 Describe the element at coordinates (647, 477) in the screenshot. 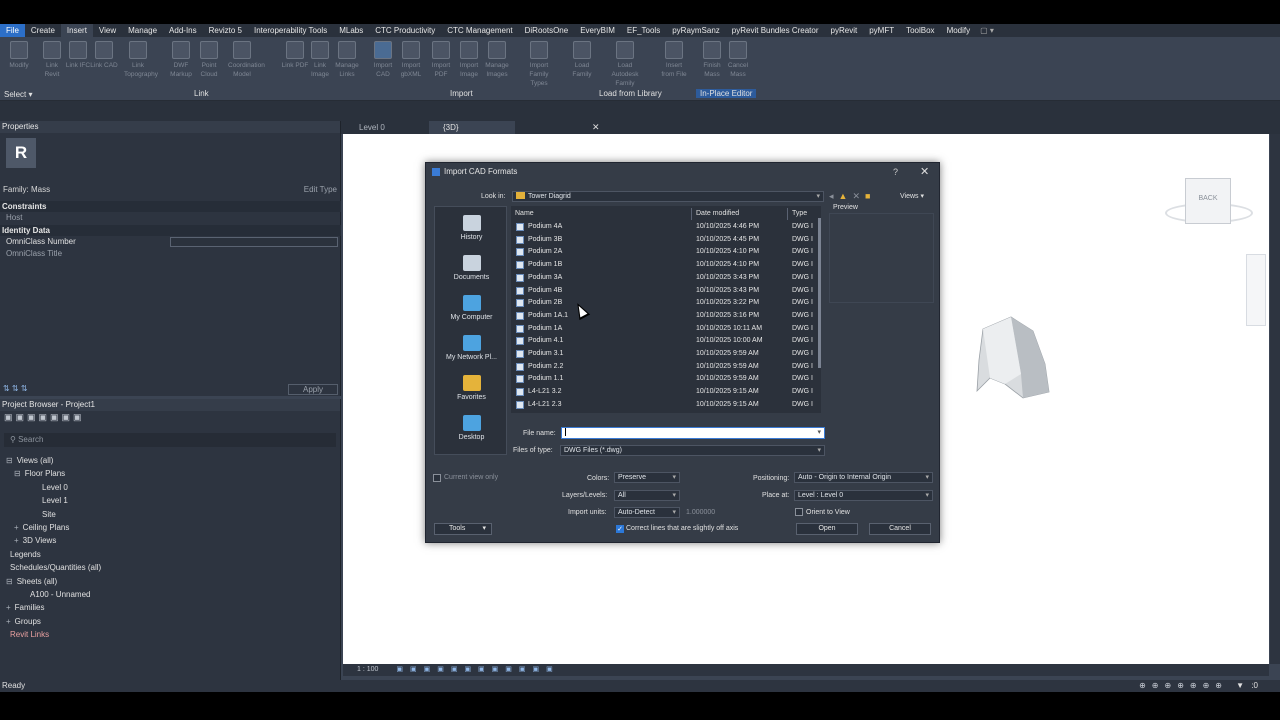

I see `colors-dropdown: Preserve` at that location.